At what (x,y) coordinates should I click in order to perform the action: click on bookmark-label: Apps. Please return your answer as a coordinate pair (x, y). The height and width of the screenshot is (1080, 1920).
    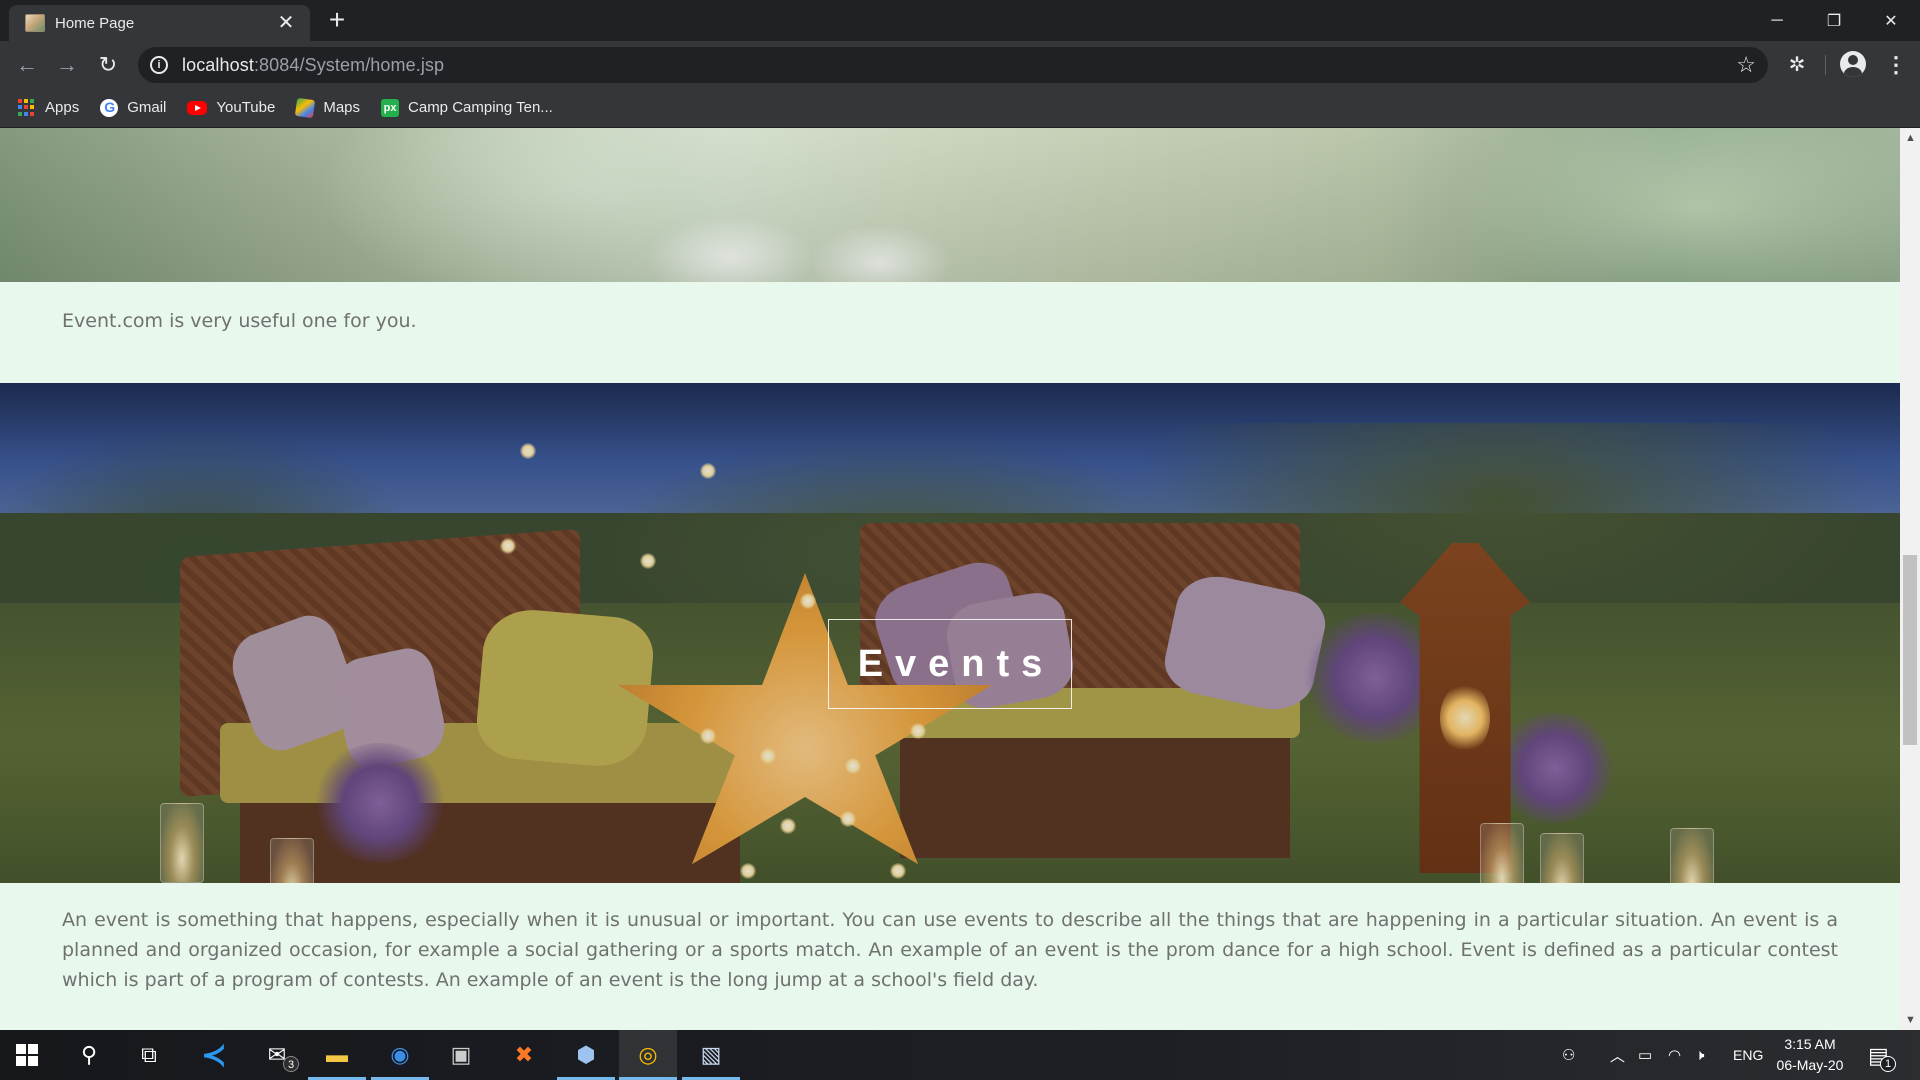
    Looking at the image, I should click on (62, 107).